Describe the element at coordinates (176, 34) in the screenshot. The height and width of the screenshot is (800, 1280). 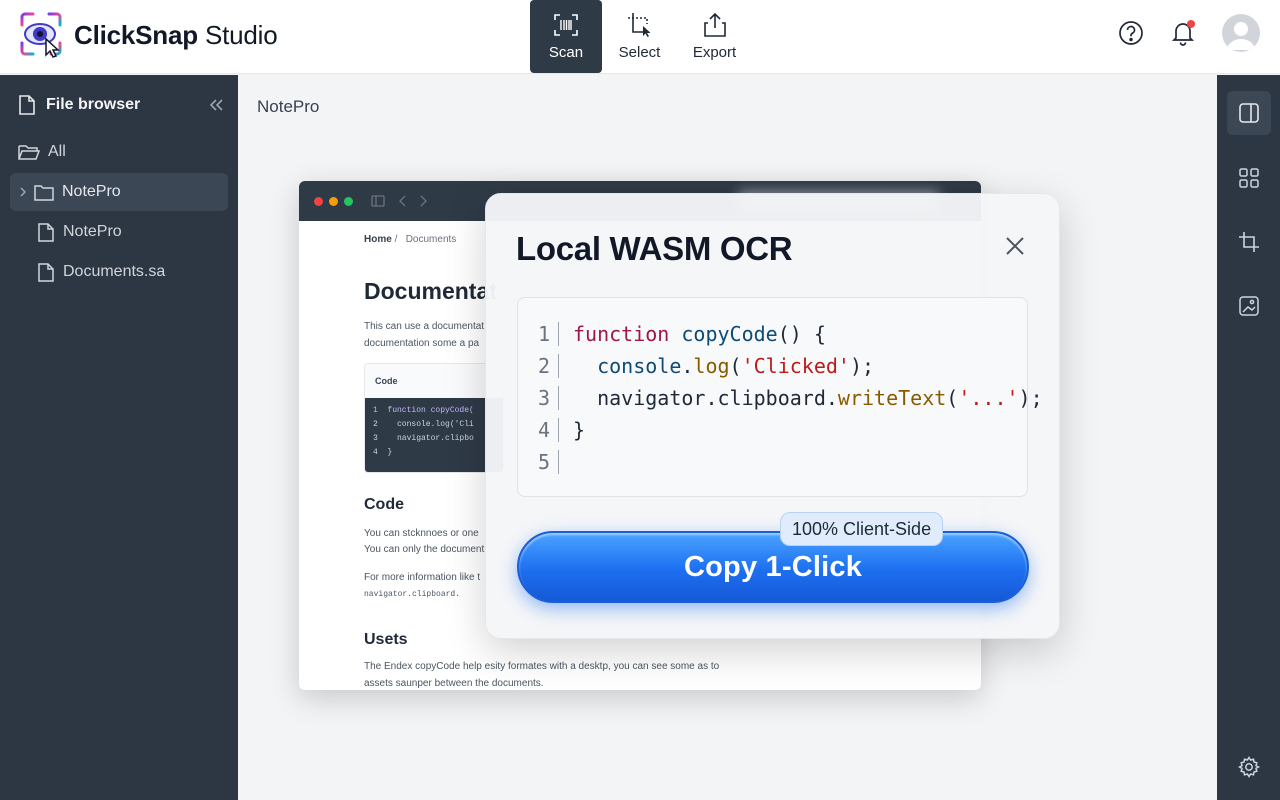
I see `app-name: ClickSnap Studio` at that location.